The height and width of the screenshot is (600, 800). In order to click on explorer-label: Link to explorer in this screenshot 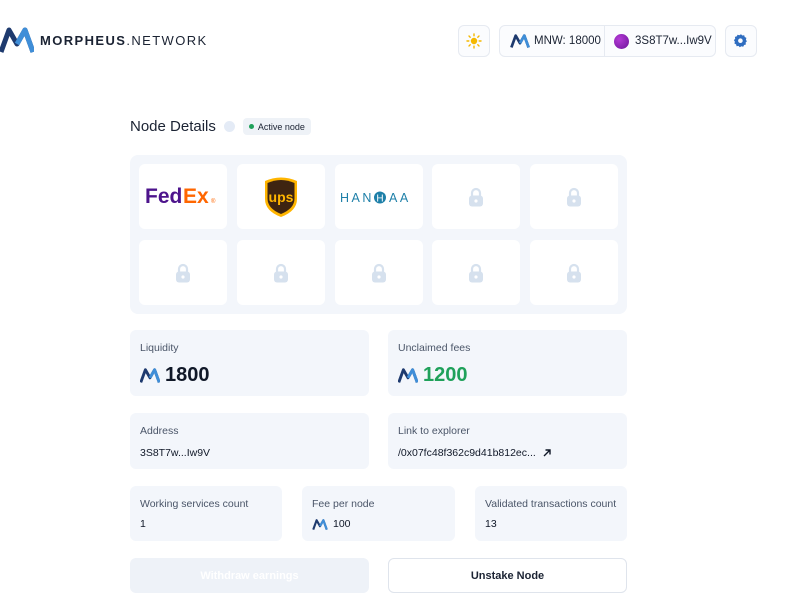, I will do `click(434, 431)`.